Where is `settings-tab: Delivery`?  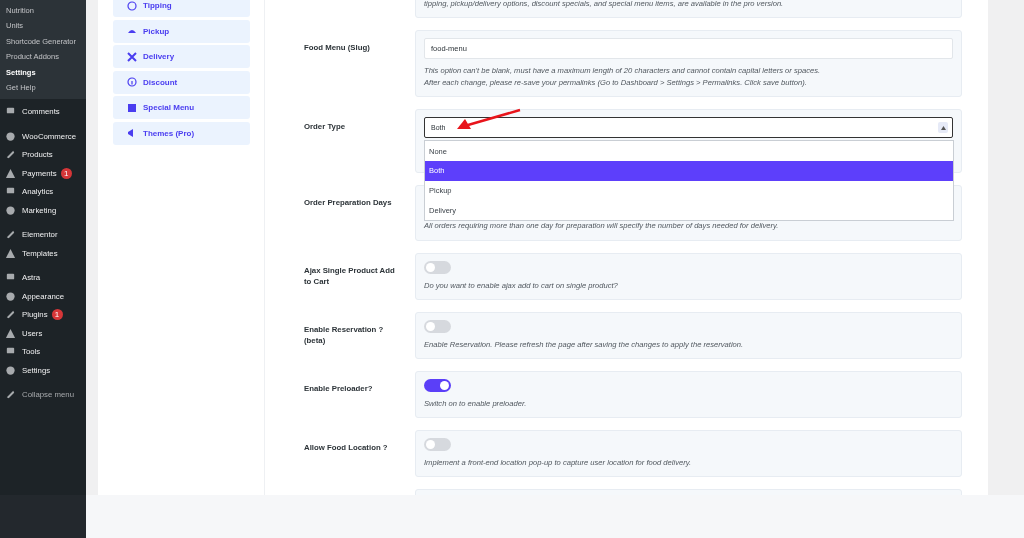
settings-tab: Delivery is located at coordinates (181, 56).